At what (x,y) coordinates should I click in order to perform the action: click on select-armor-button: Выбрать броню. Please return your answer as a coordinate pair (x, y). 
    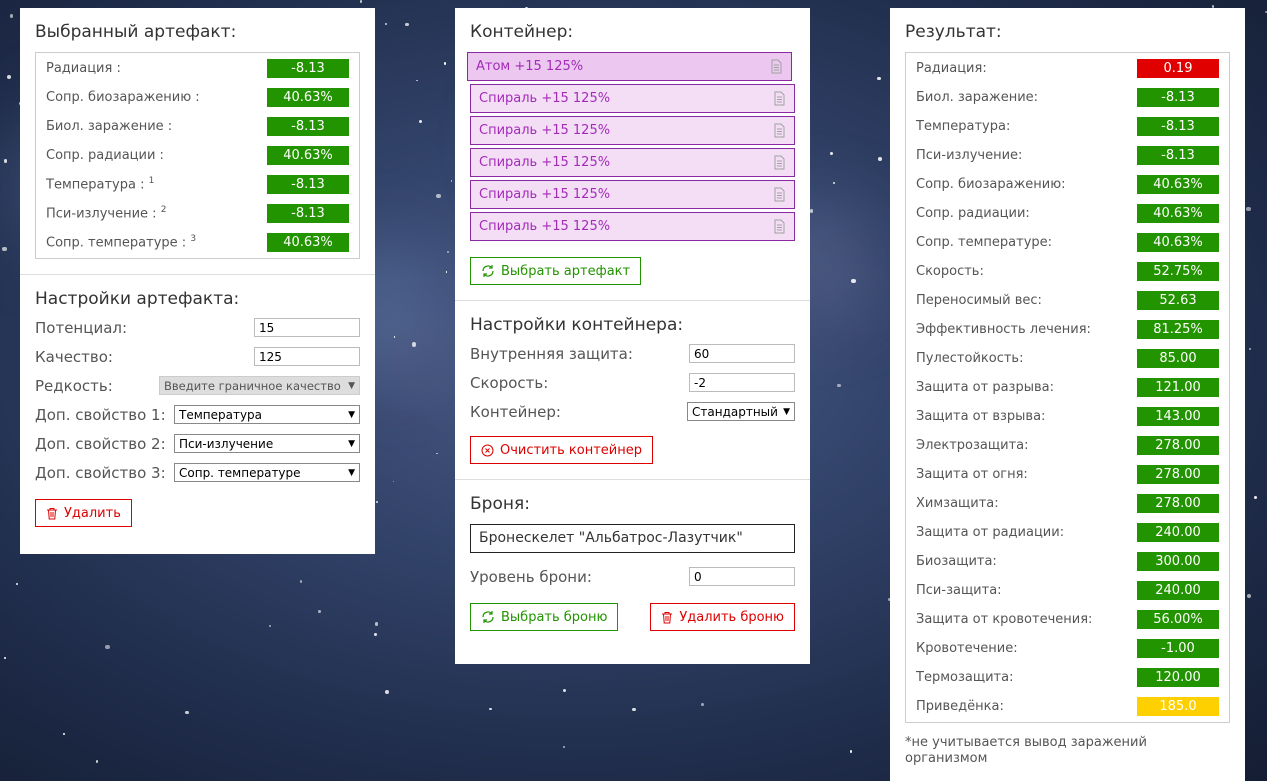
    Looking at the image, I should click on (544, 617).